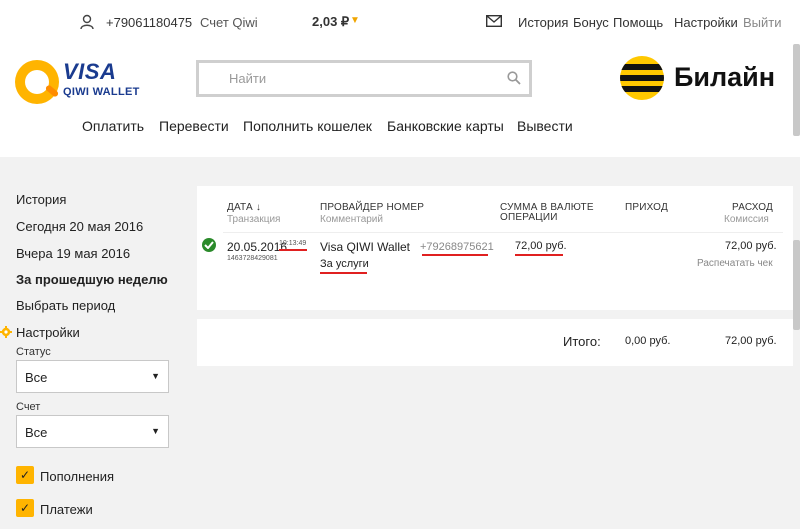 Image resolution: width=800 pixels, height=529 pixels. What do you see at coordinates (796, 285) in the screenshot?
I see `scrollbar-content` at bounding box center [796, 285].